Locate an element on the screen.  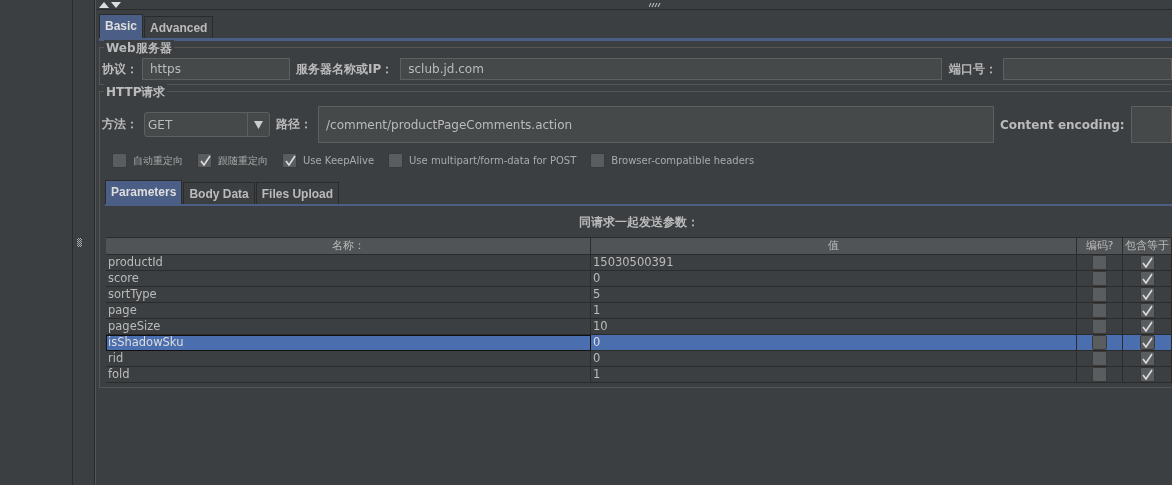
method-dropdown: GET is located at coordinates (207, 124).